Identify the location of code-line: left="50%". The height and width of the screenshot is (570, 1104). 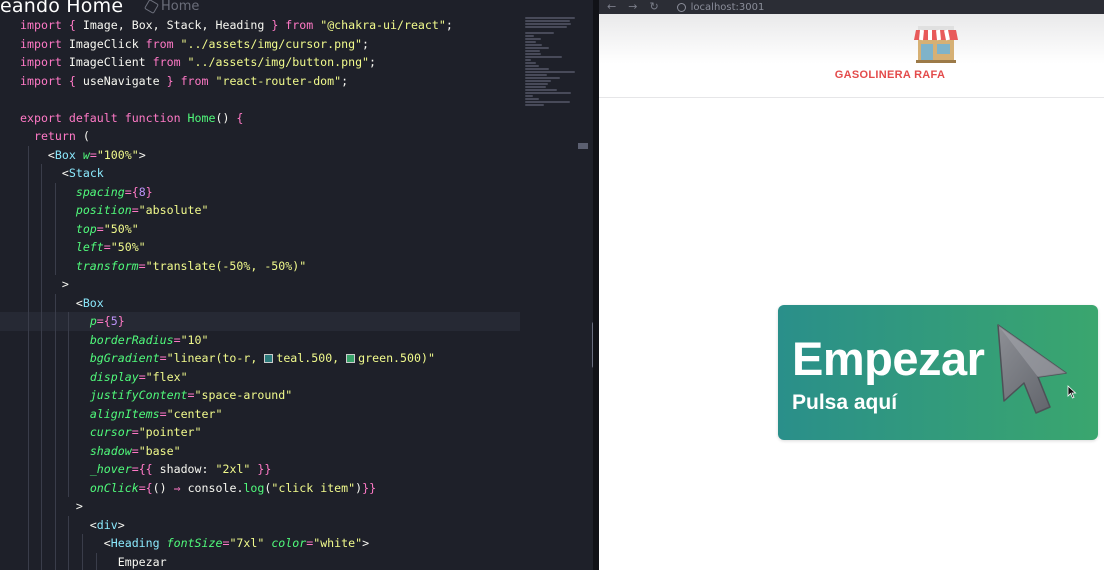
(260, 247).